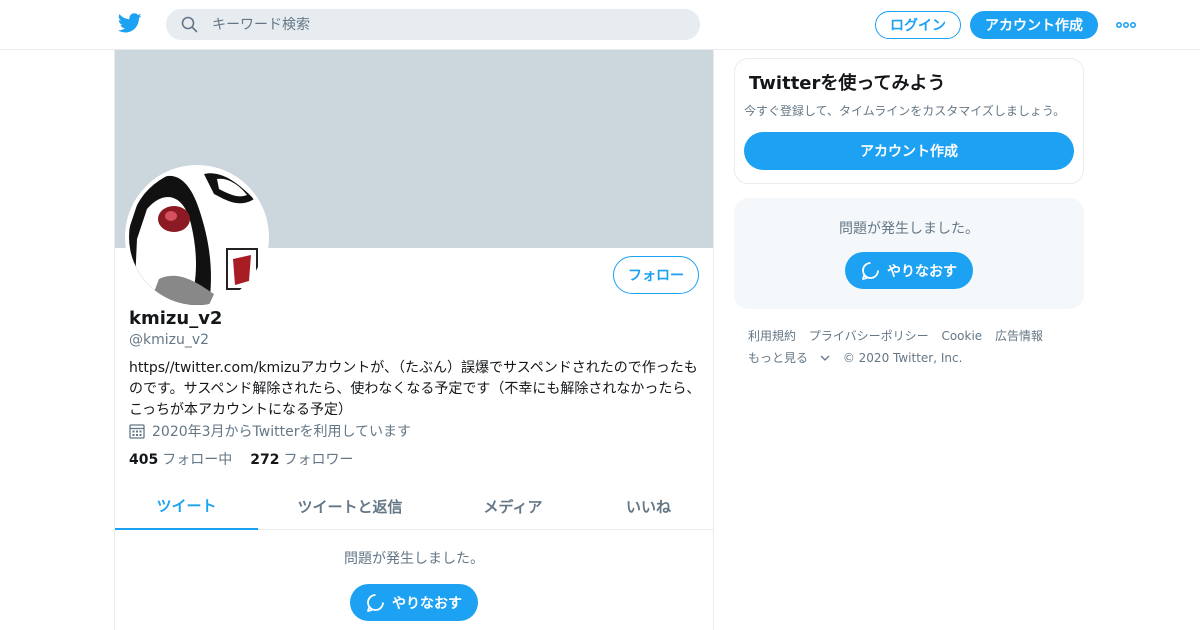 The height and width of the screenshot is (630, 1200). Describe the element at coordinates (169, 340) in the screenshot. I see `profile-handle: @kmizu_v2` at that location.